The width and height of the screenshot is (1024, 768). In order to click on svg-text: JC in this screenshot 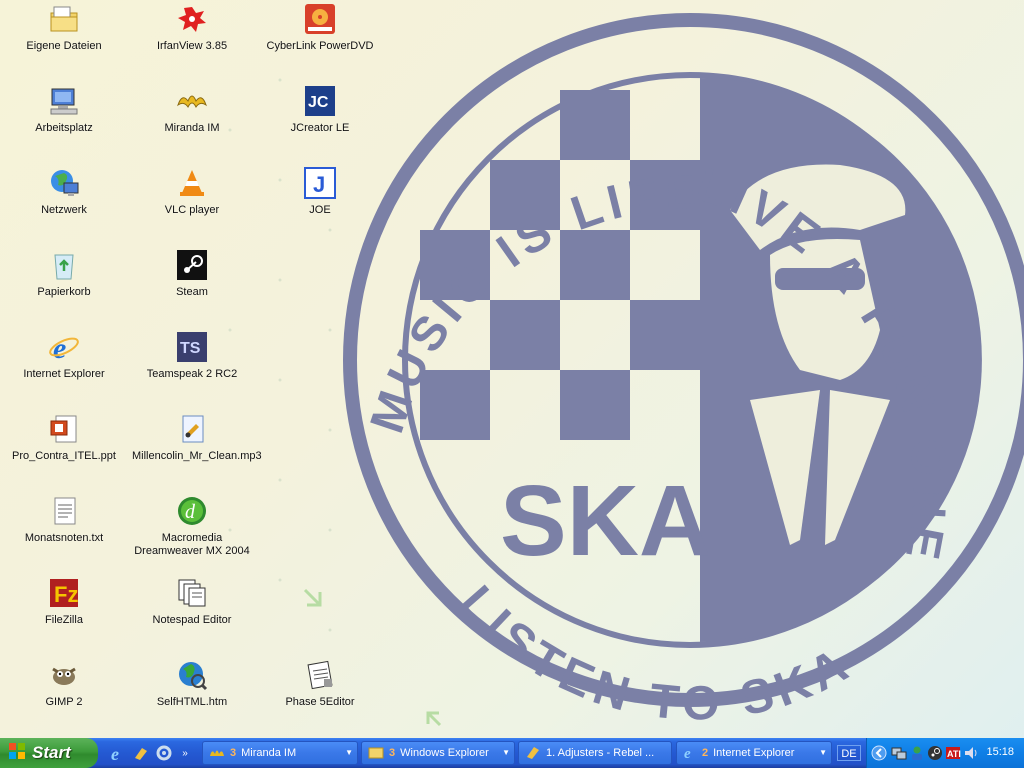, I will do `click(318, 102)`.